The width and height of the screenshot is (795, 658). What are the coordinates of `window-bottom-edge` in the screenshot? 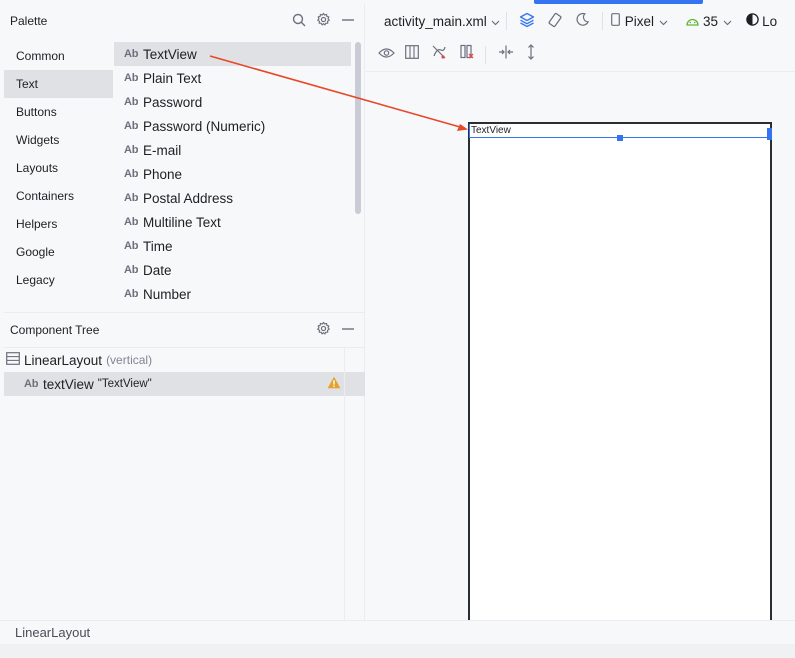 It's located at (397, 651).